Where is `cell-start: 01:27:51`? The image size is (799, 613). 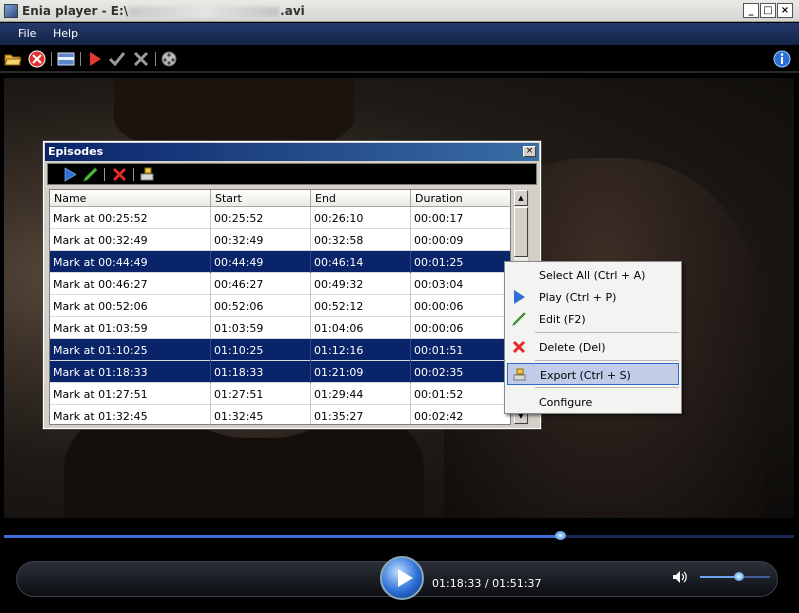
cell-start: 01:27:51 is located at coordinates (261, 394).